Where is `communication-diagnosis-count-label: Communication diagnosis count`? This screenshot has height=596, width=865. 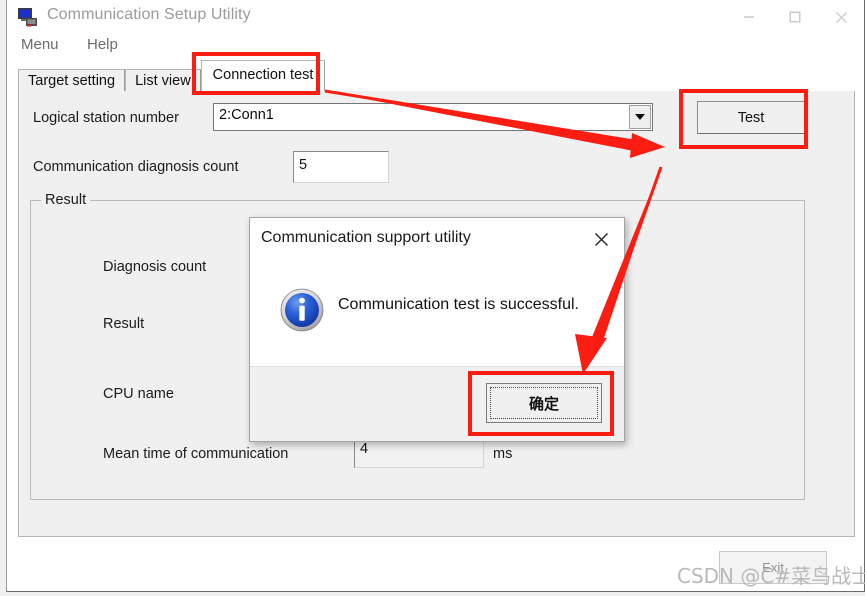 communication-diagnosis-count-label: Communication diagnosis count is located at coordinates (136, 167).